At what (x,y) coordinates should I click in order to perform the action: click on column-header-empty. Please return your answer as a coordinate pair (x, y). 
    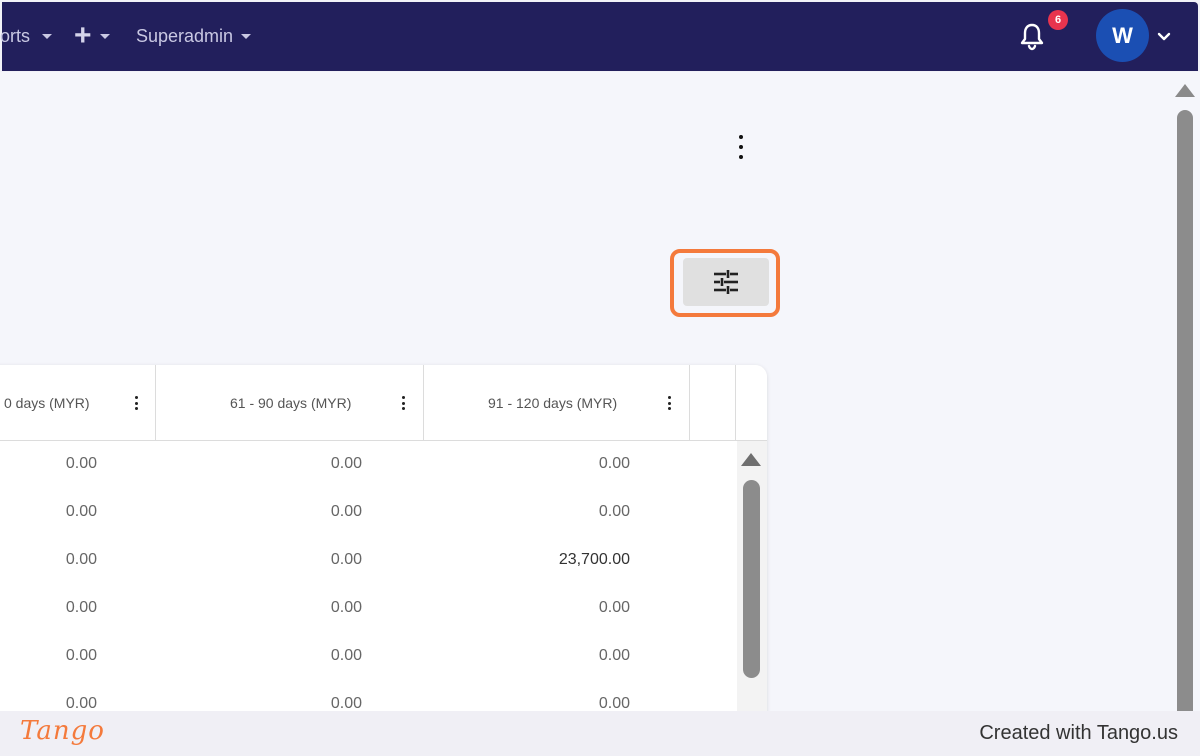
    Looking at the image, I should click on (713, 403).